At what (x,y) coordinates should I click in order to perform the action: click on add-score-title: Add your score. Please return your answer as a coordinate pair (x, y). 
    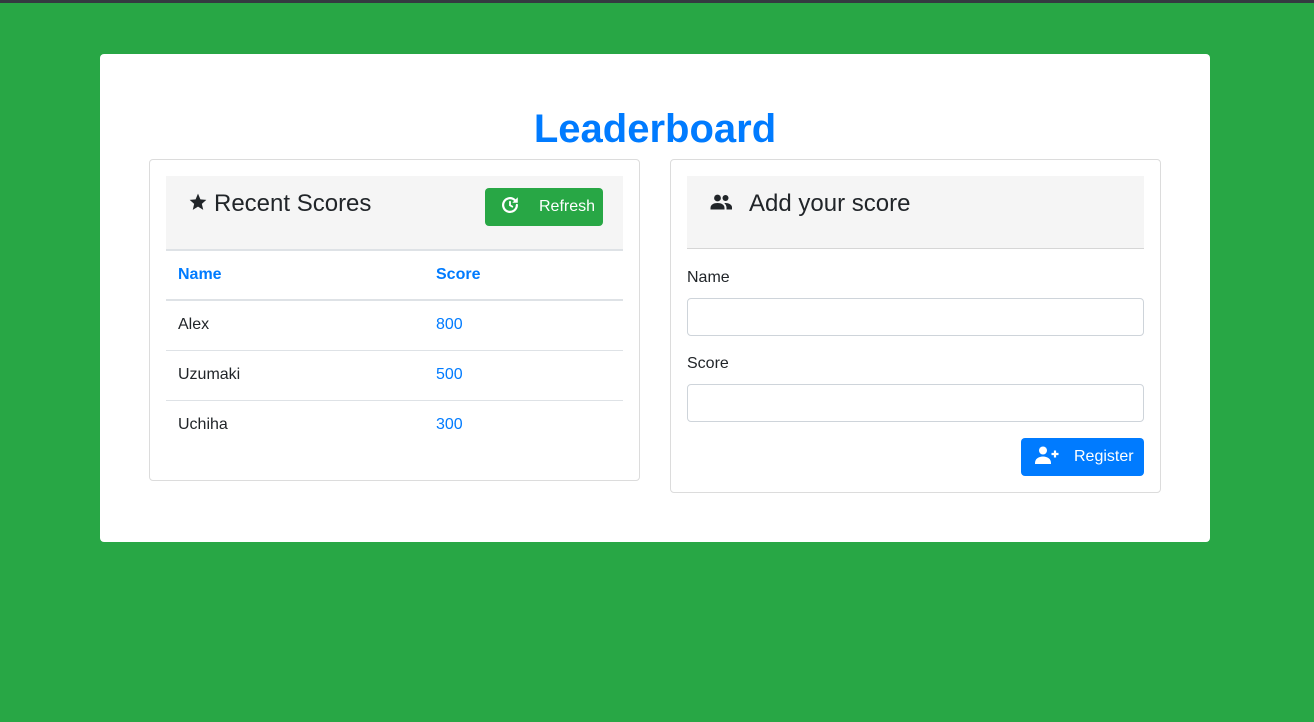
    Looking at the image, I should click on (809, 204).